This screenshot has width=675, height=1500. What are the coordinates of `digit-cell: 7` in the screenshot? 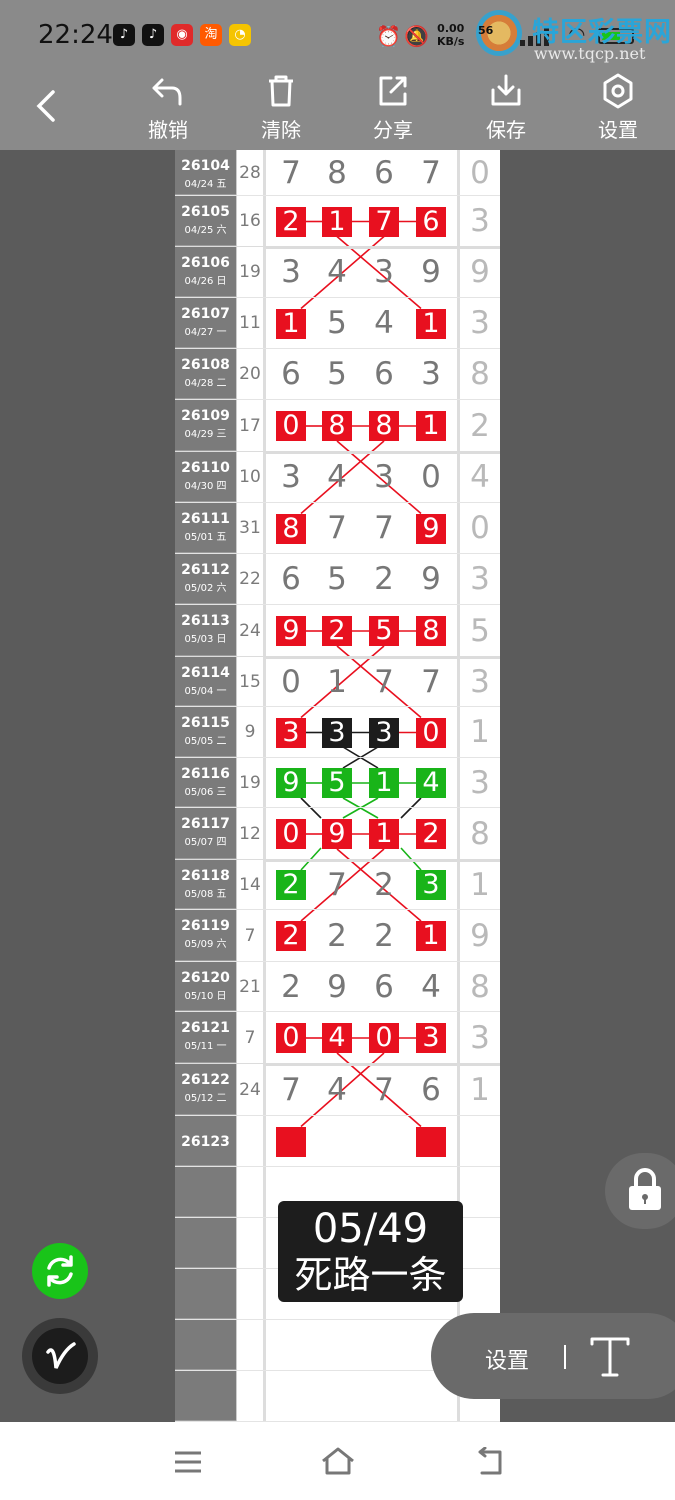 It's located at (431, 173).